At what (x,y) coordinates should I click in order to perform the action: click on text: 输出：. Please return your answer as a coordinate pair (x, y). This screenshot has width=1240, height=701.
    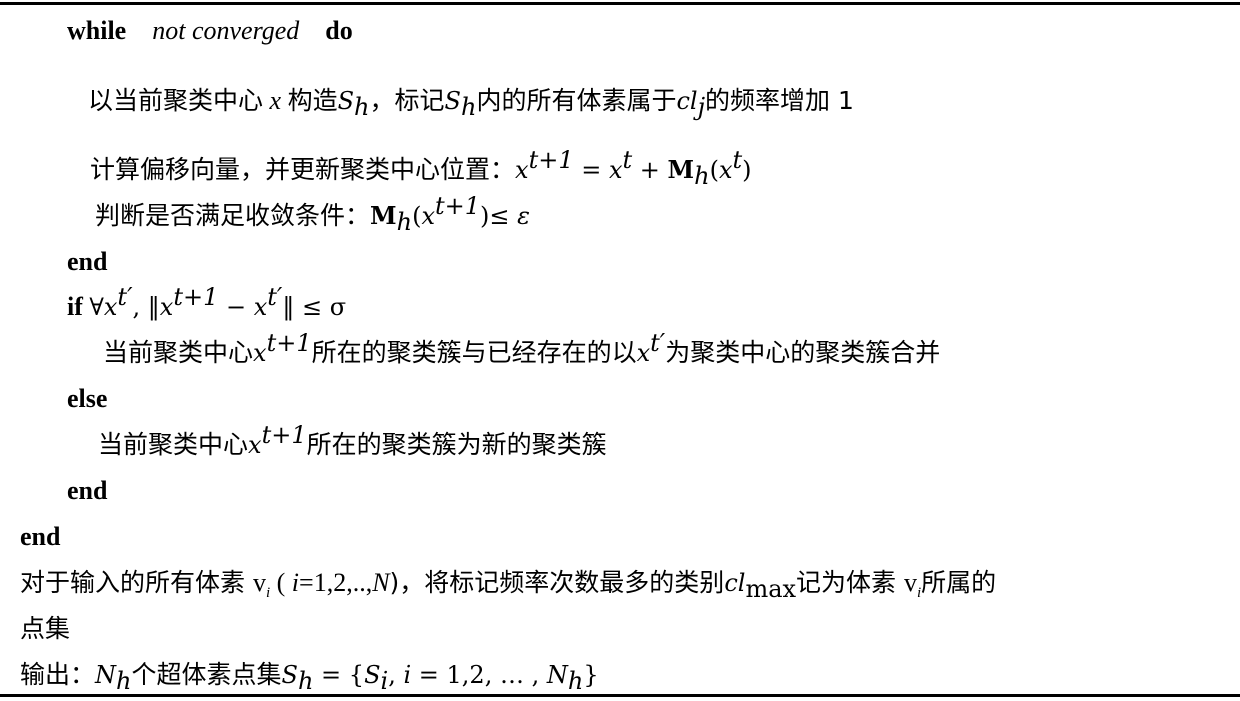
    Looking at the image, I should click on (58, 674).